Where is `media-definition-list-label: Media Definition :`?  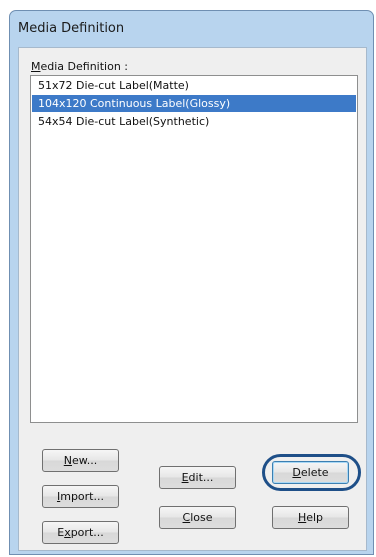 media-definition-list-label: Media Definition : is located at coordinates (80, 66).